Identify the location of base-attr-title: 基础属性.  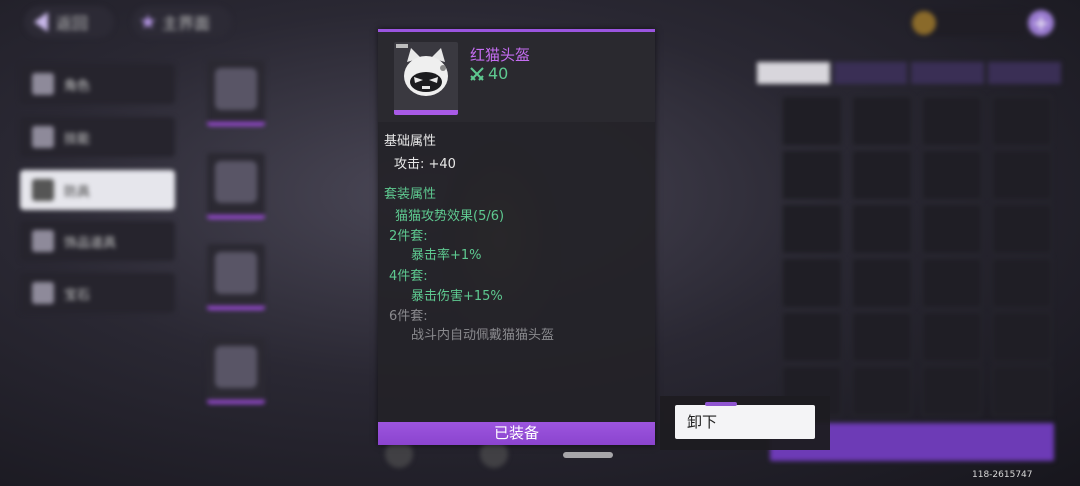
(410, 141).